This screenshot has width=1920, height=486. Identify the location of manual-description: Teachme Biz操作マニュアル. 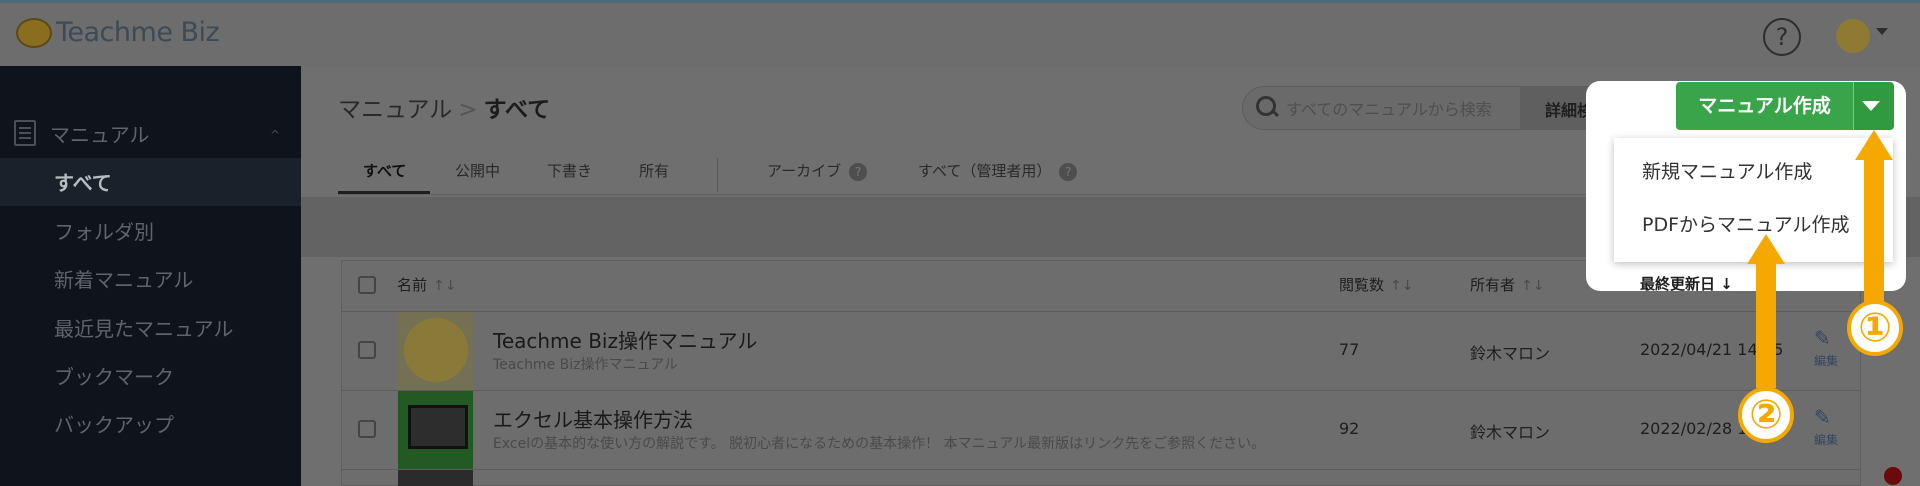
(586, 365).